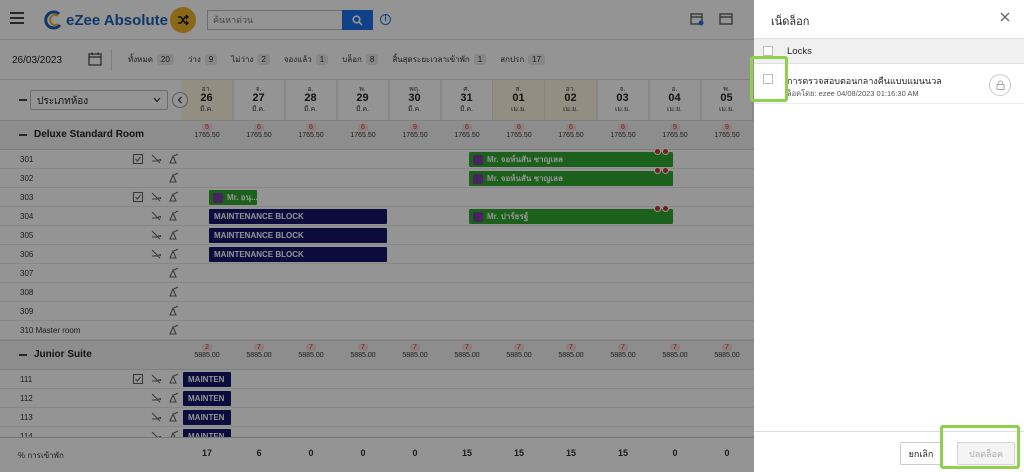 This screenshot has width=1024, height=472. What do you see at coordinates (853, 93) in the screenshot?
I see `lock-item-locked-by: ล็อคโดย: ezee 04/08/2023 01:16:30 AM` at bounding box center [853, 93].